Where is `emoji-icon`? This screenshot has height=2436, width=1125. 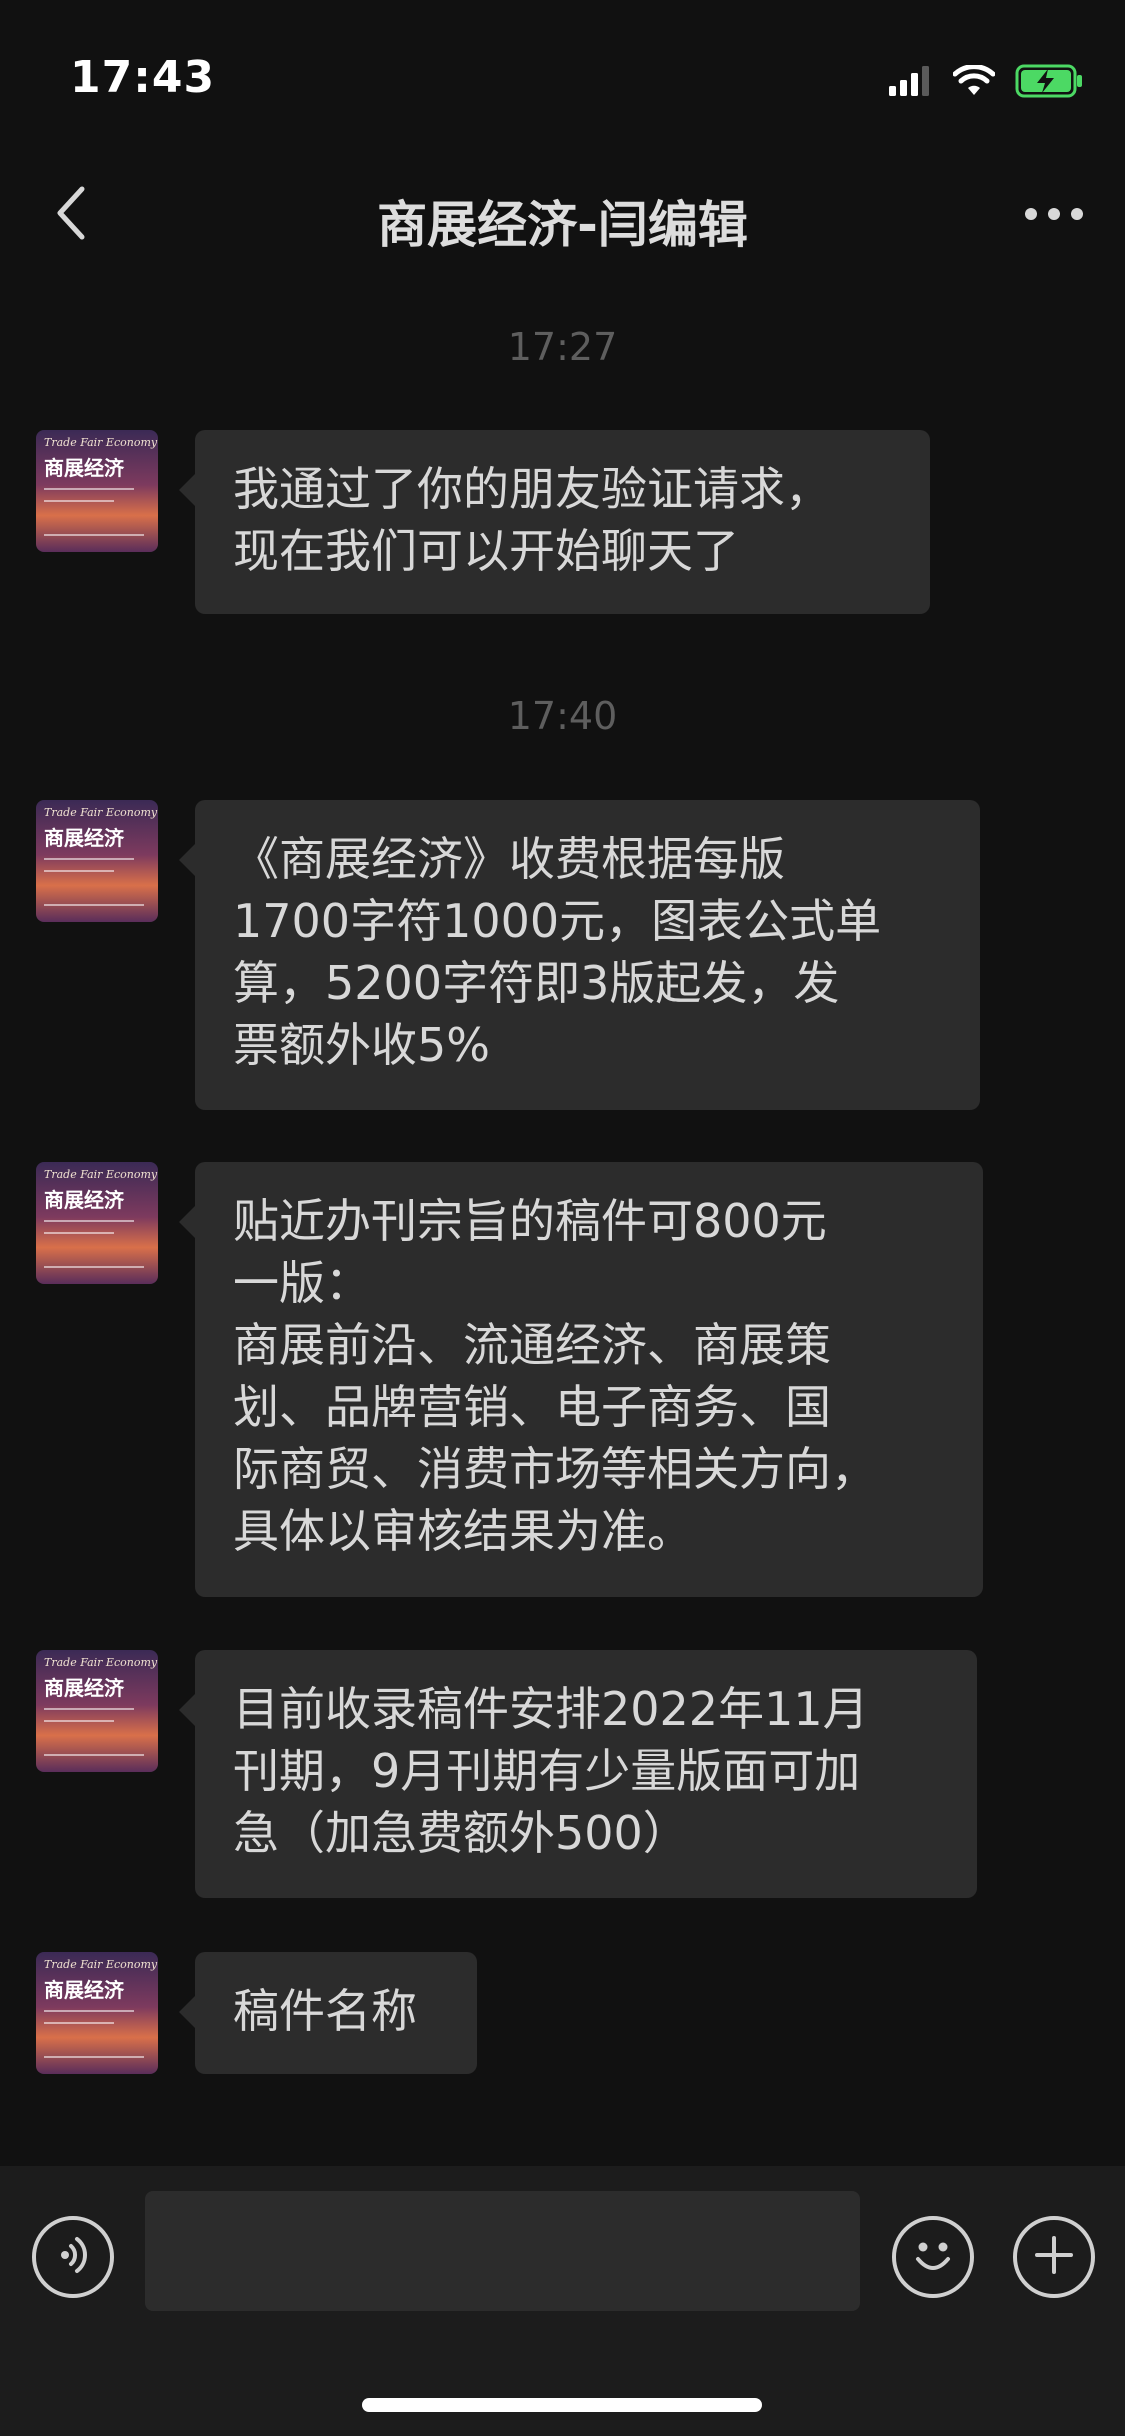 emoji-icon is located at coordinates (933, 2257).